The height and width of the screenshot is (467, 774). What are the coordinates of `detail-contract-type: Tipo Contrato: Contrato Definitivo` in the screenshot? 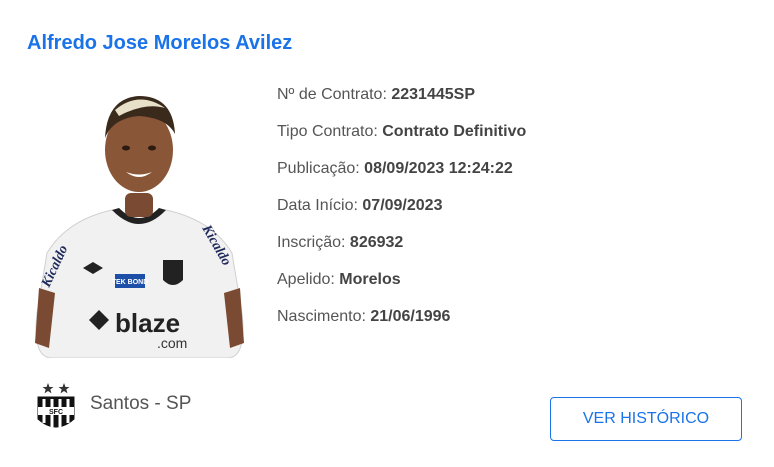 It's located at (402, 131).